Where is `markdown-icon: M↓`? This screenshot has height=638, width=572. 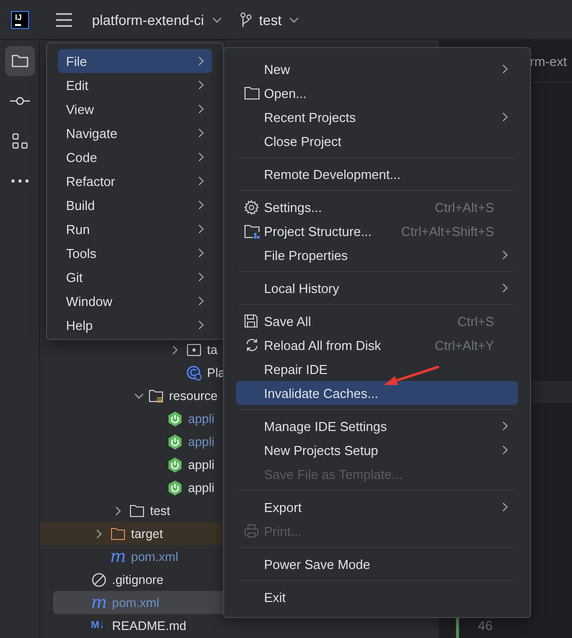
markdown-icon: M↓ is located at coordinates (99, 625).